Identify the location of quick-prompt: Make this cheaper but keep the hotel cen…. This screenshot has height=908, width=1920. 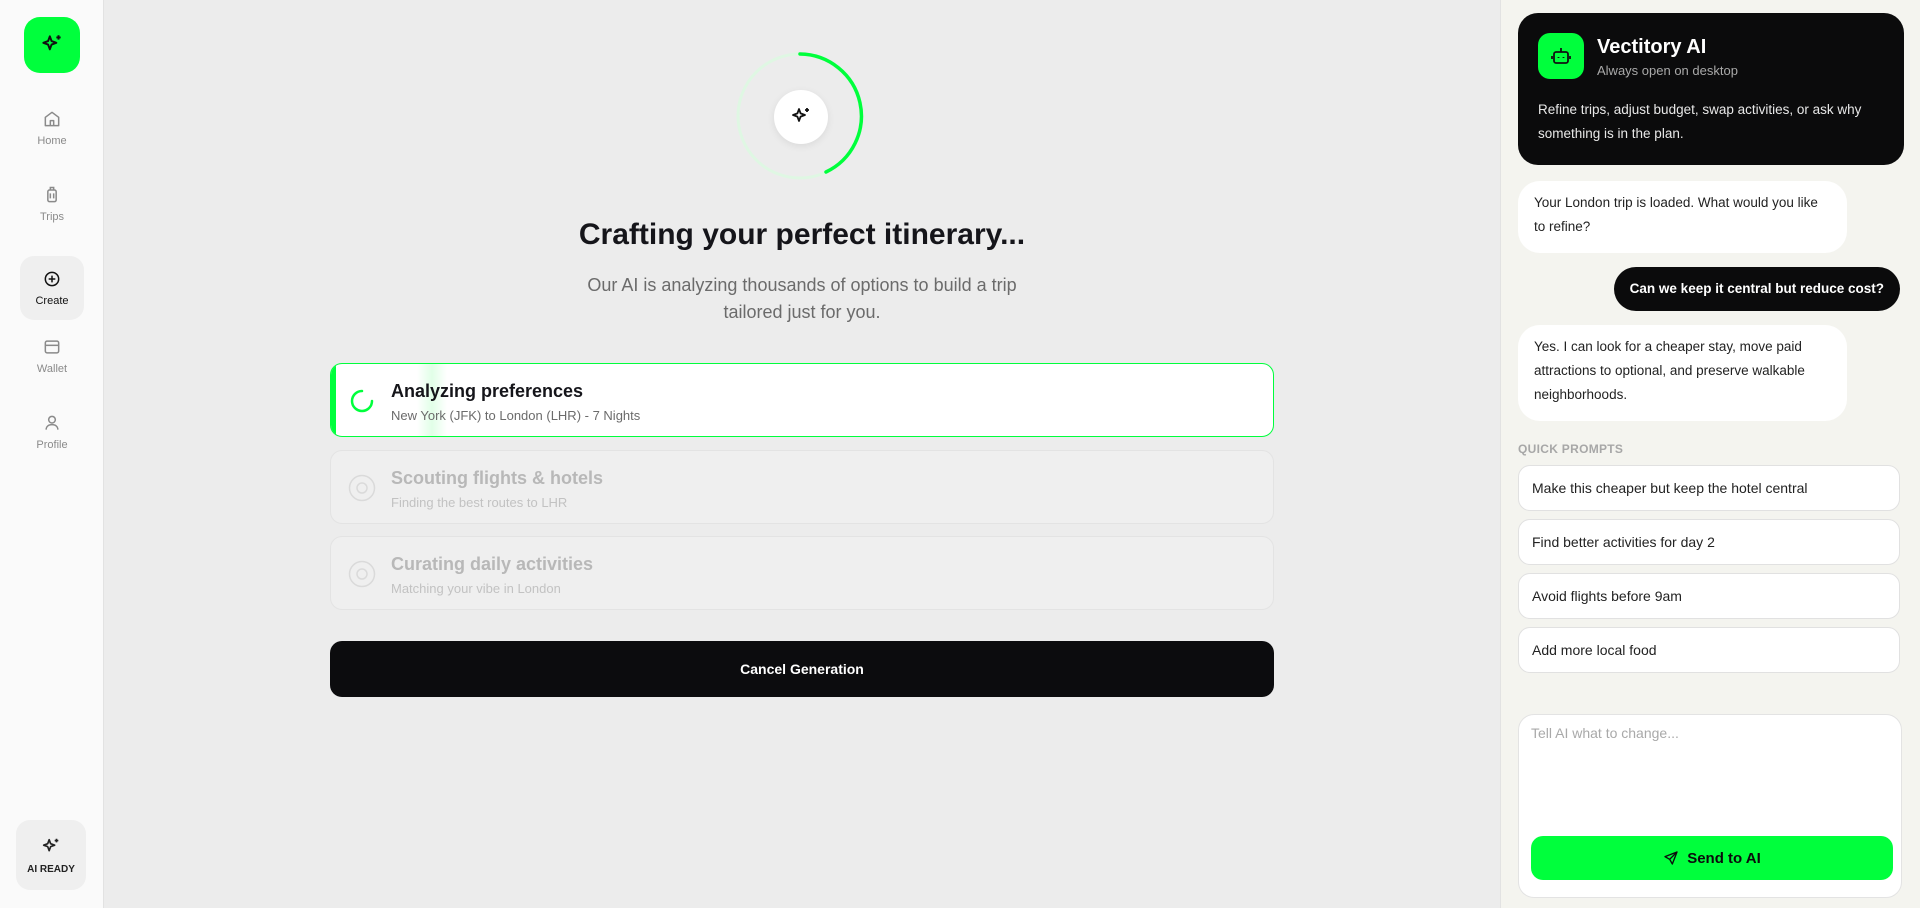
(1709, 488).